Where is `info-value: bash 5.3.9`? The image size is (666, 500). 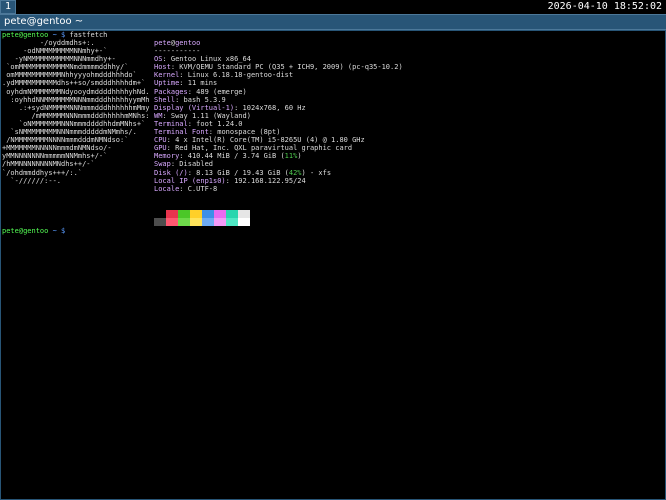 info-value: bash 5.3.9 is located at coordinates (204, 99).